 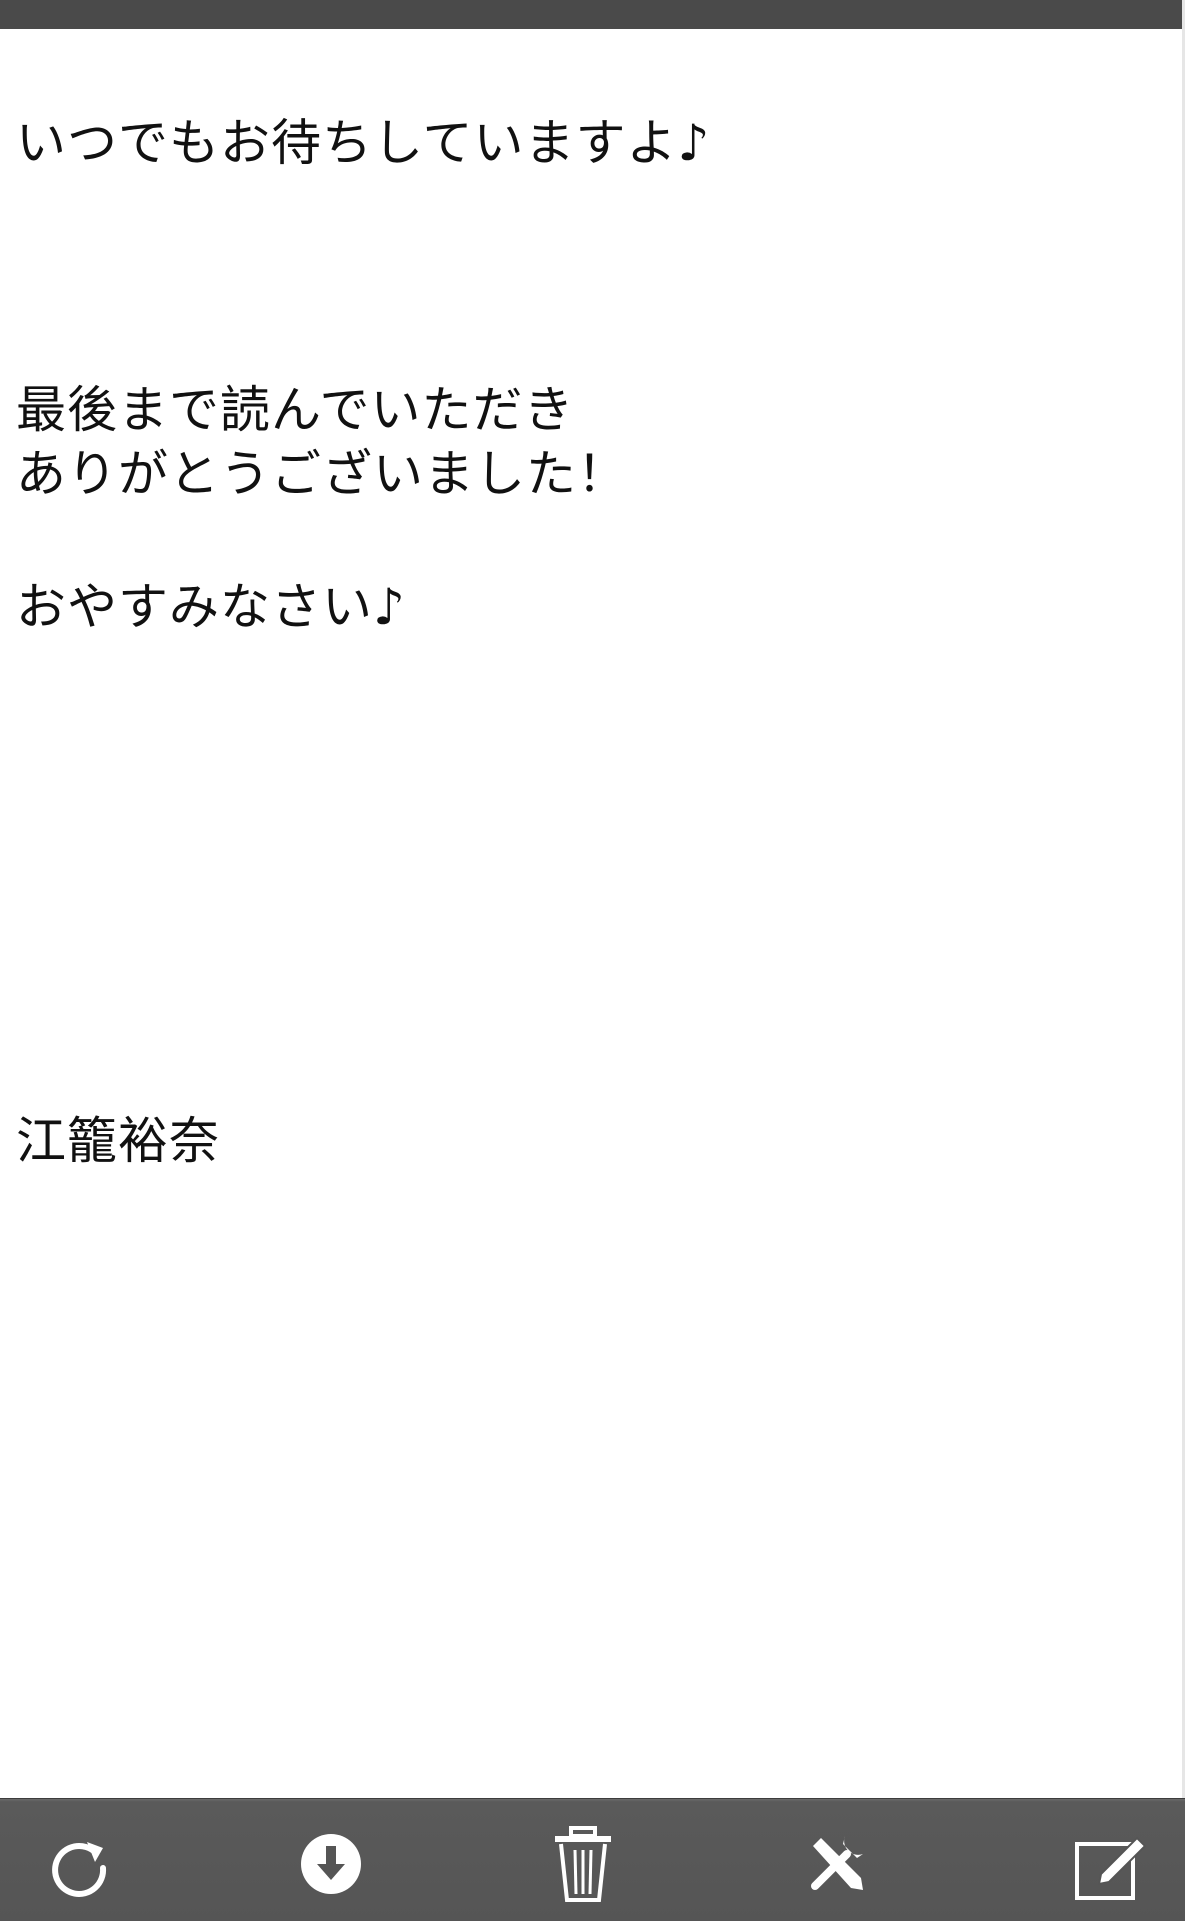 I want to click on tools-icon, so click(x=837, y=1864).